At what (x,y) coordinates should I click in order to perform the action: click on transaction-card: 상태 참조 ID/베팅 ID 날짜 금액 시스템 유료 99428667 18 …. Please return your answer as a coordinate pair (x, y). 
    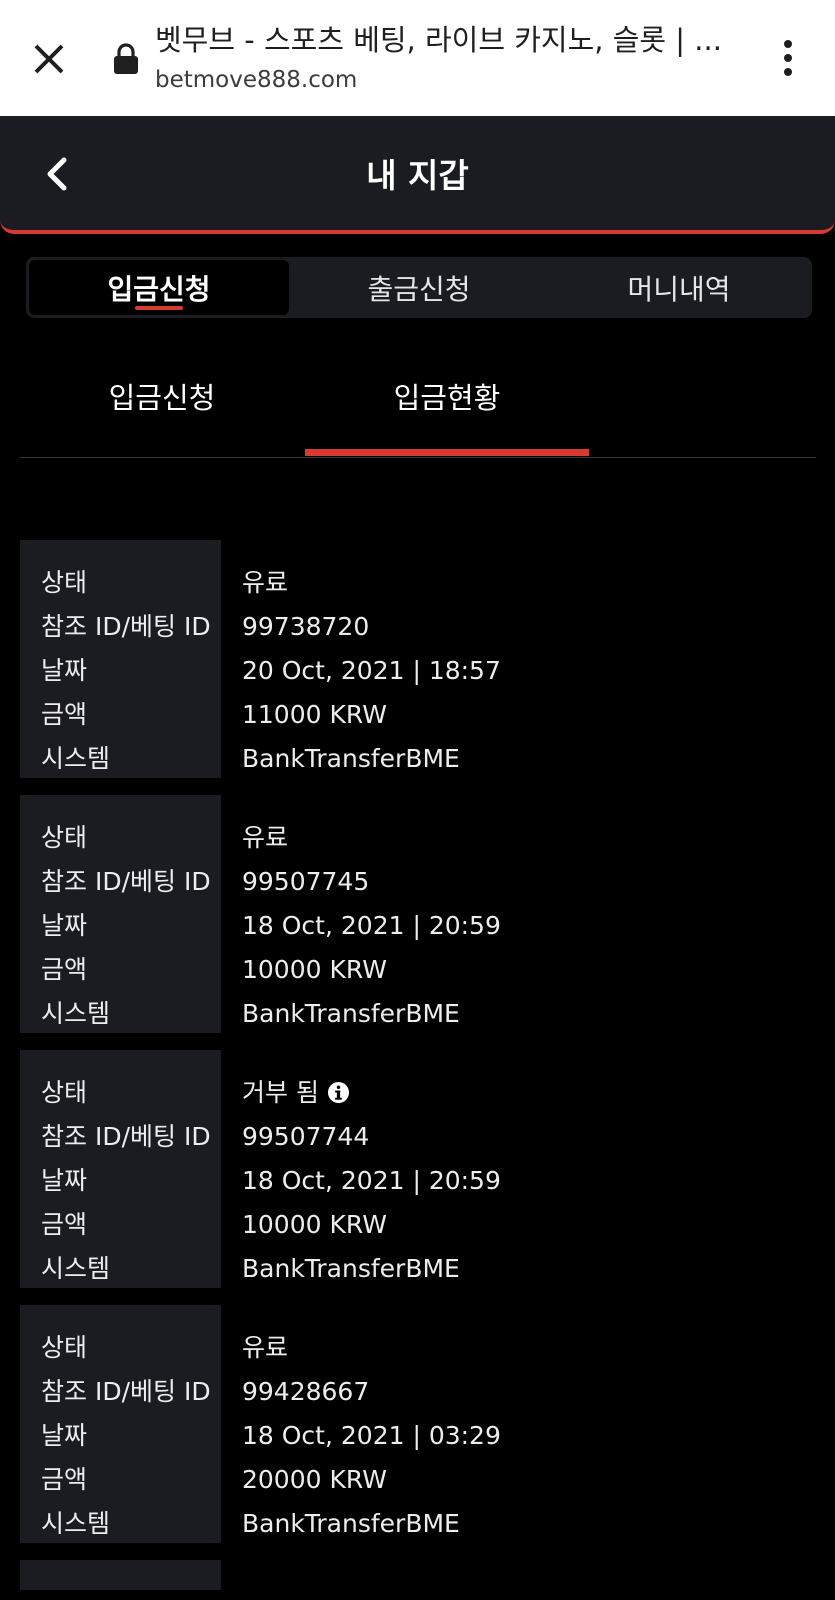
    Looking at the image, I should click on (418, 1424).